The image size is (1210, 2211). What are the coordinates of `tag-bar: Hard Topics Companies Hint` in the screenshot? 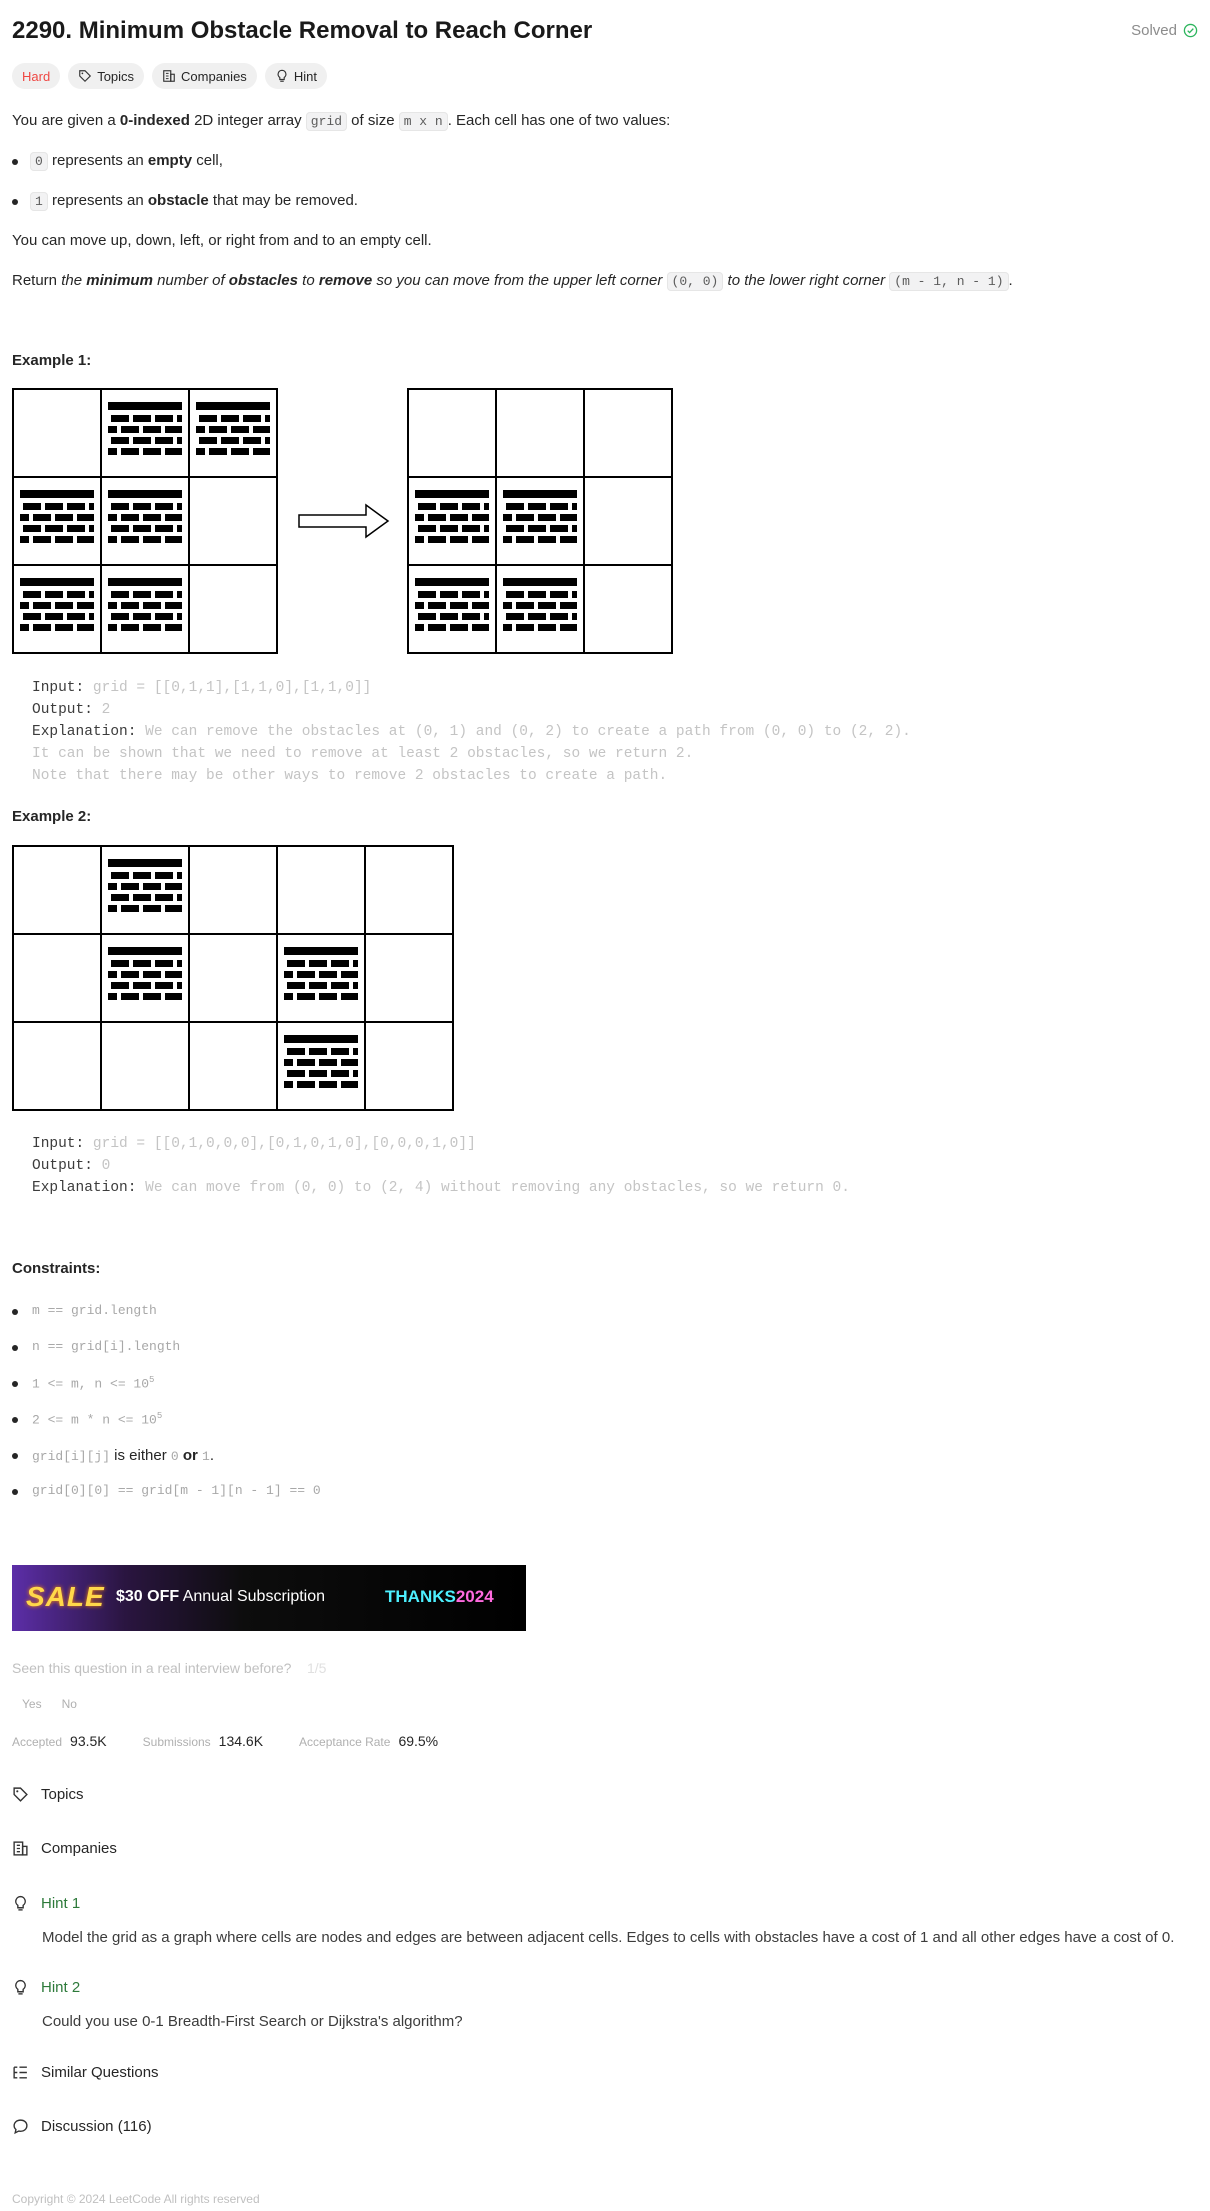 It's located at (169, 76).